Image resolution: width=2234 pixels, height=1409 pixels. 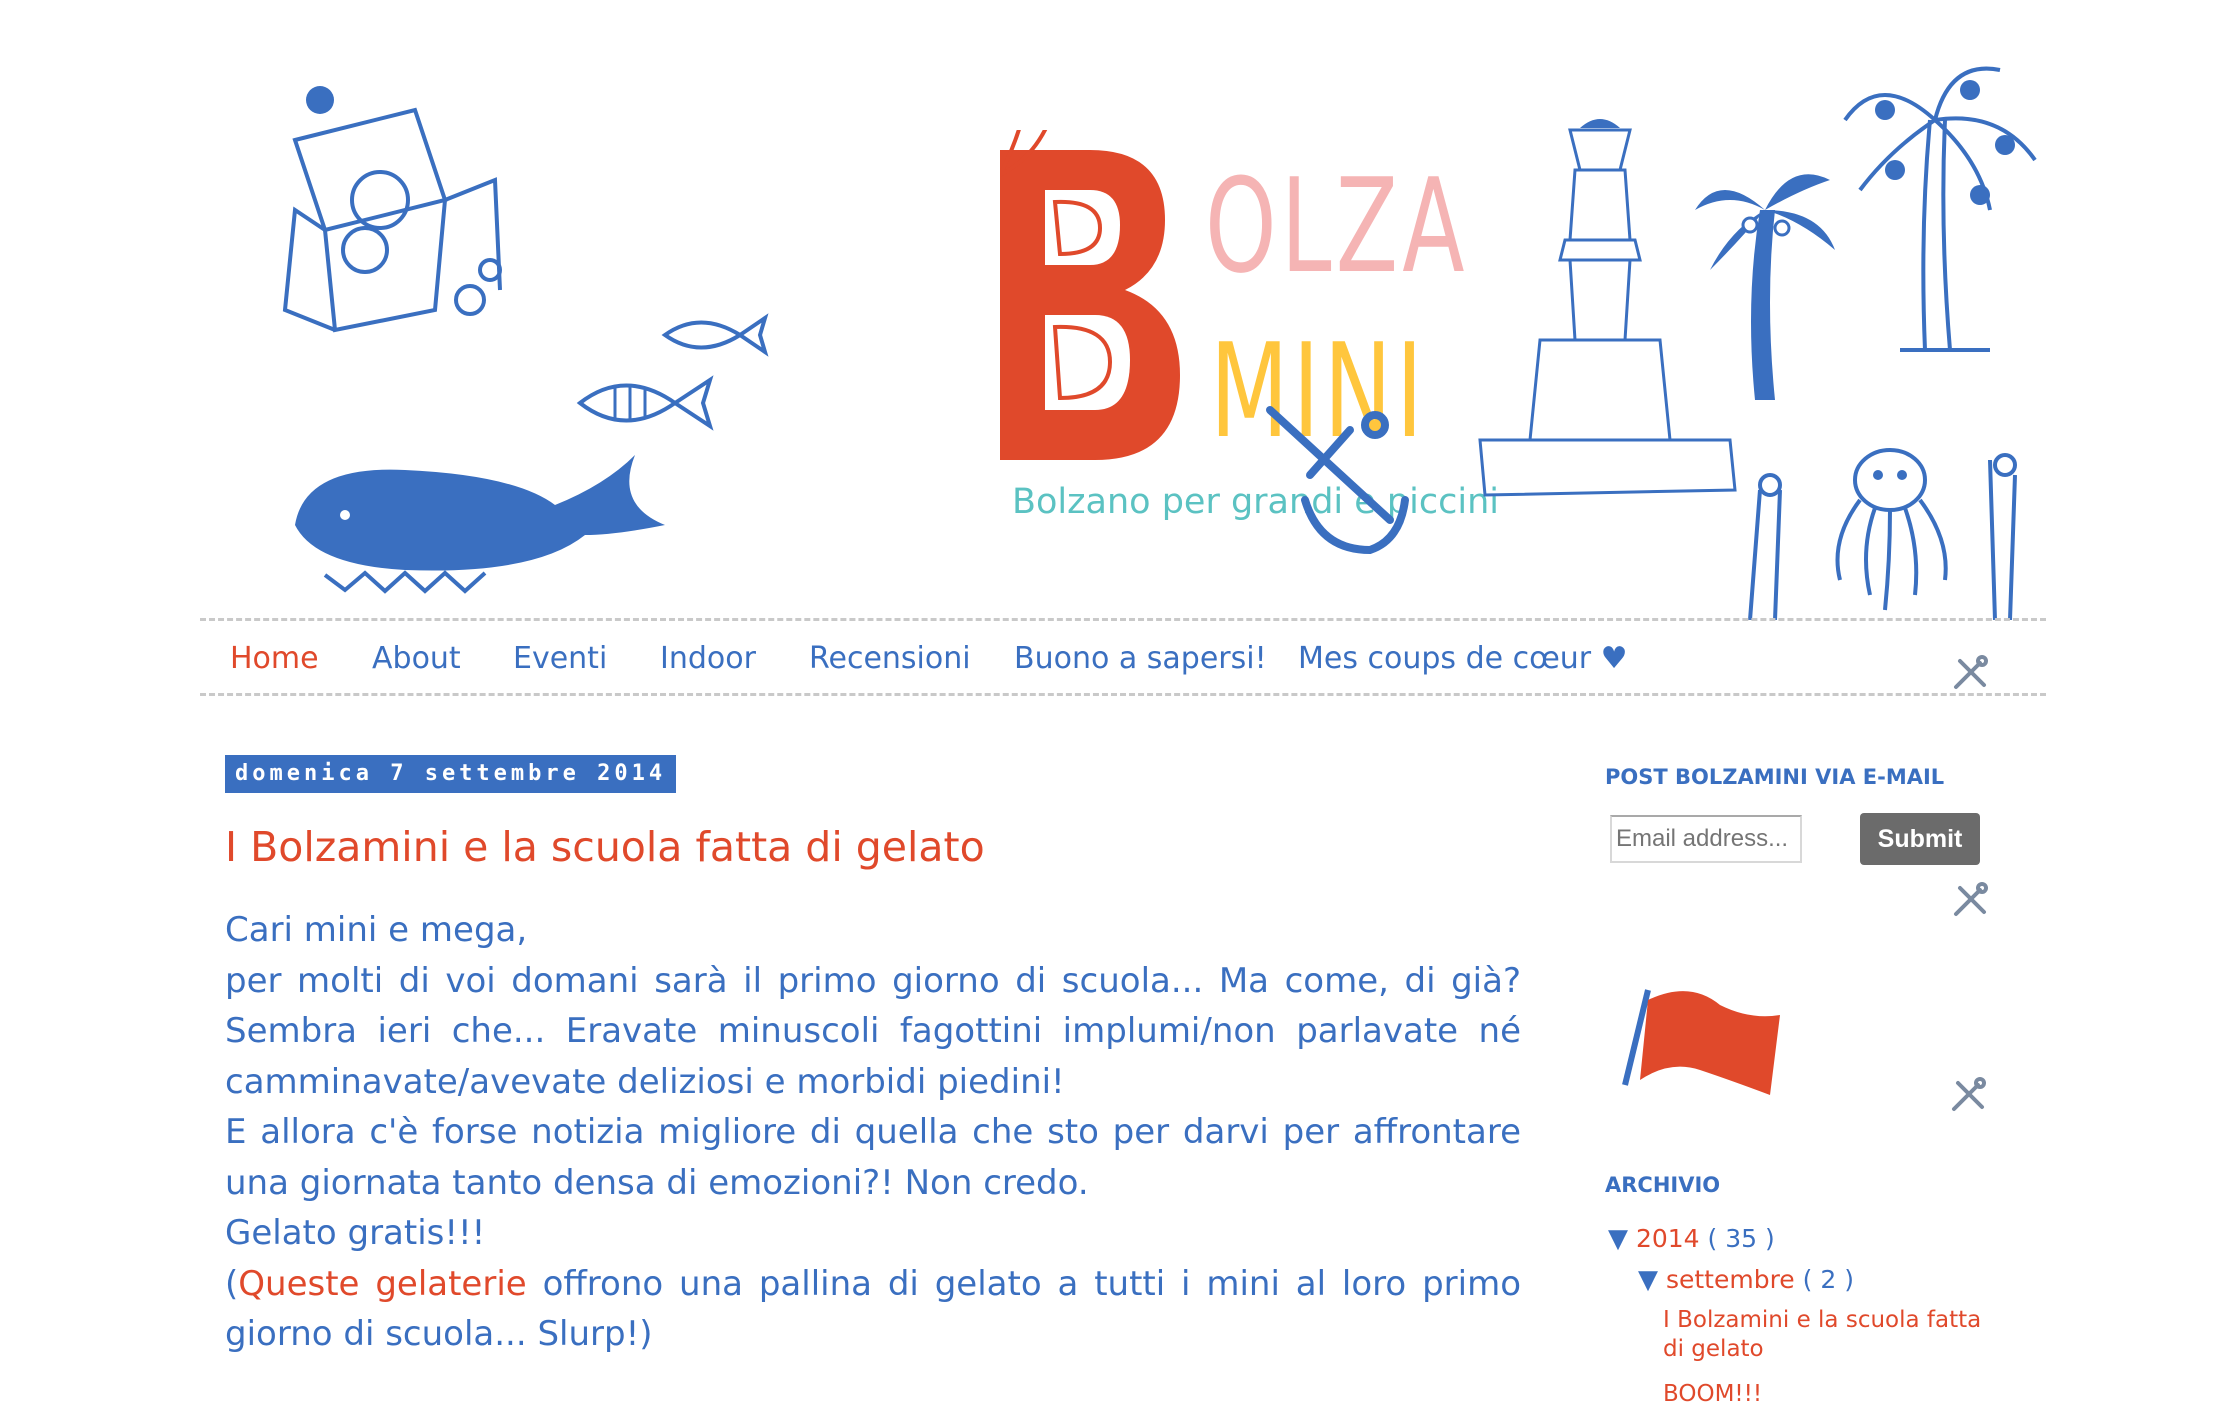 What do you see at coordinates (1140, 658) in the screenshot?
I see `nav-buono-a-sapersi: Buono a sapersi!` at bounding box center [1140, 658].